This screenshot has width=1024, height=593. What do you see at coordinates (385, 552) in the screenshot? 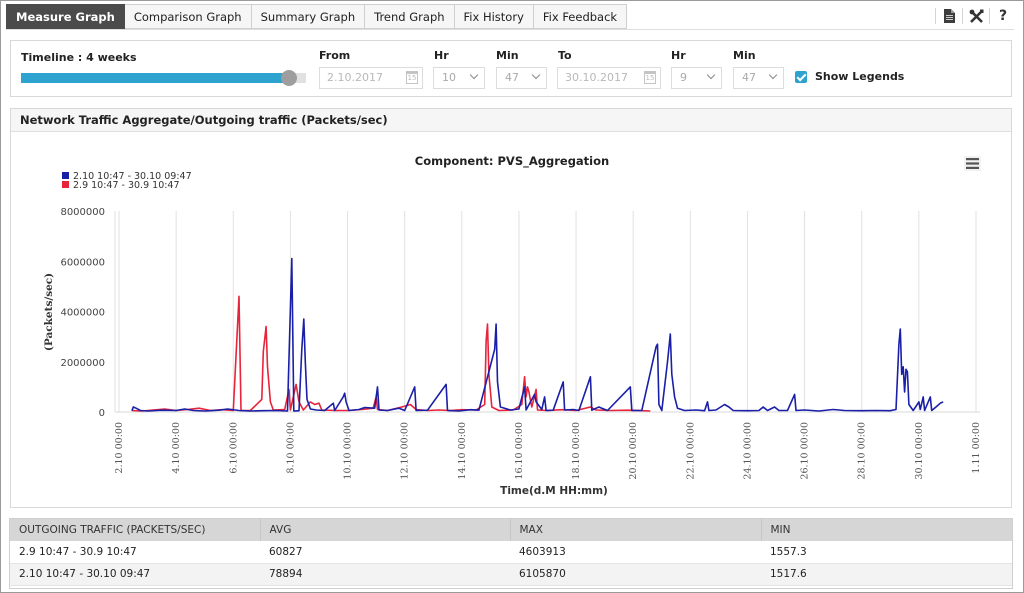
I see `cell-avg: 60827` at bounding box center [385, 552].